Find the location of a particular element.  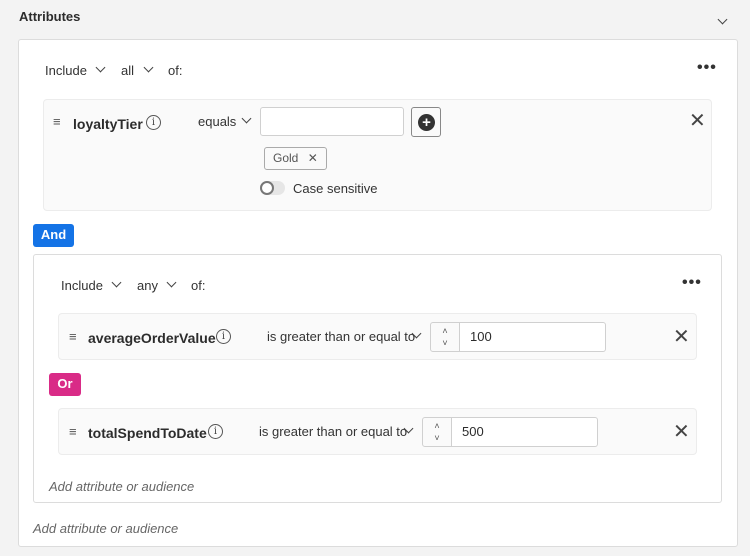

section-title: Attributes is located at coordinates (50, 16).